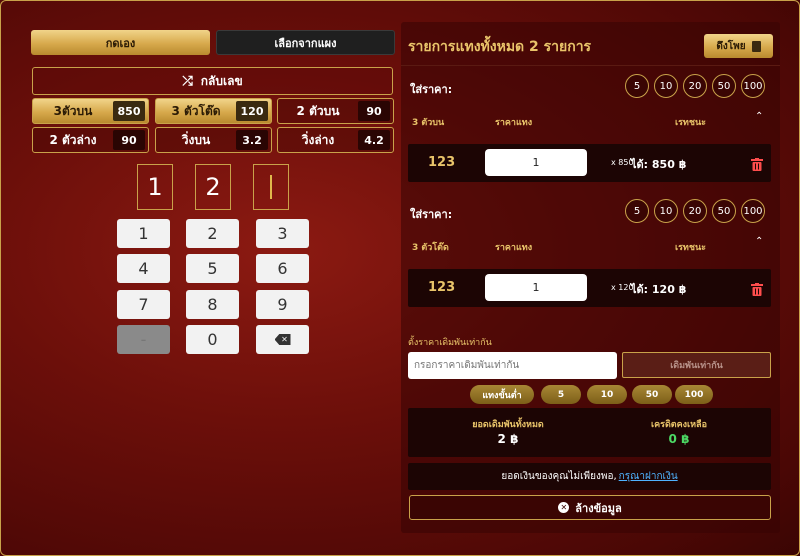 This screenshot has width=800, height=556. I want to click on keypad-key-7: 7, so click(143, 304).